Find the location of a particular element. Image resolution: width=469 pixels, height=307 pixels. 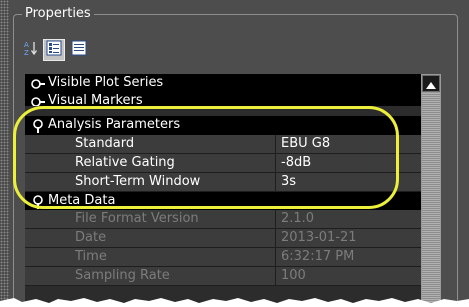

property-row-sampling-rate: Sampling Rate 100 is located at coordinates (223, 276).